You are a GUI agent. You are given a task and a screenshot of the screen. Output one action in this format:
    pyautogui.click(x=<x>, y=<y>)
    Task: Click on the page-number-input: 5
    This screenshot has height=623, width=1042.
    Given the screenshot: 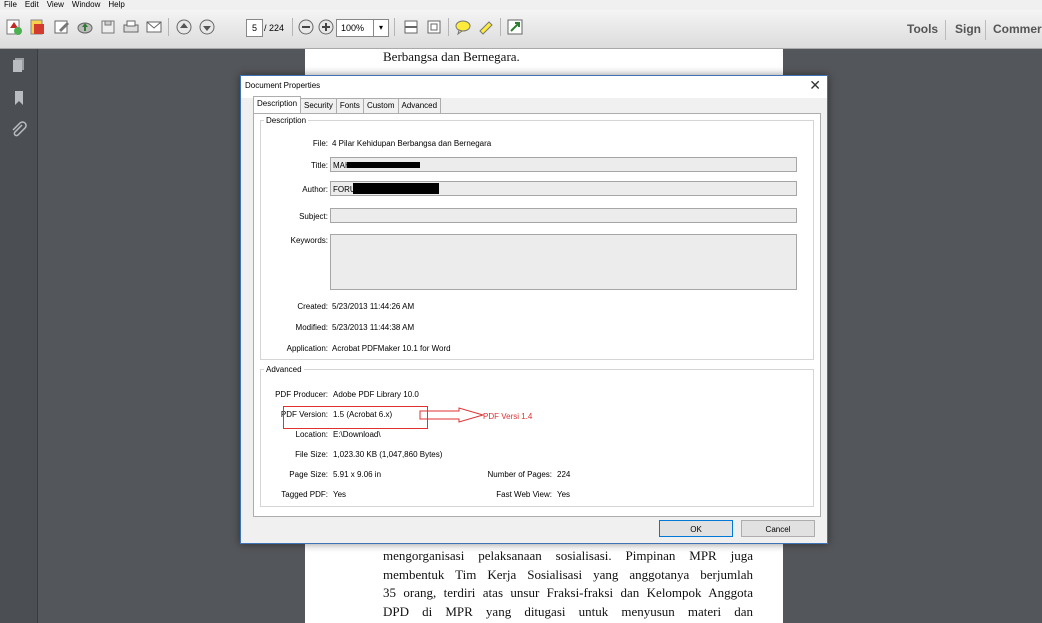 What is the action you would take?
    pyautogui.click(x=254, y=28)
    